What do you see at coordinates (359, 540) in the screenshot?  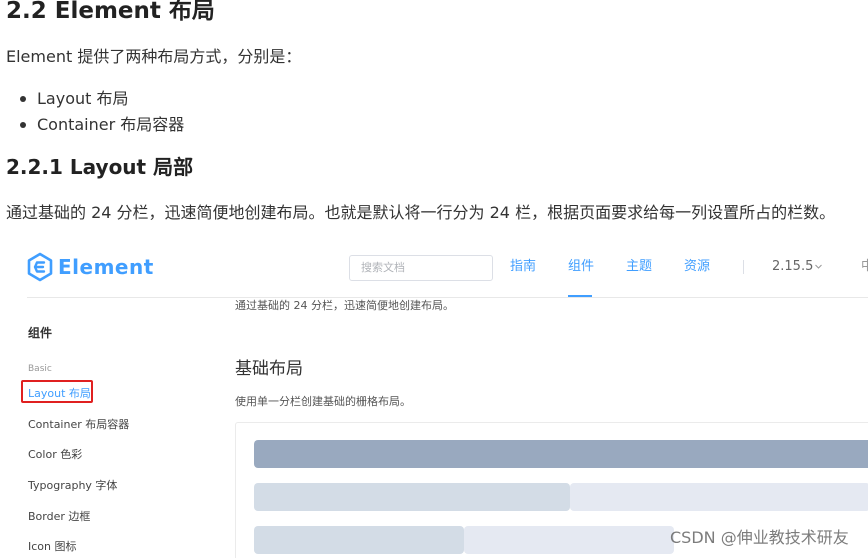 I see `grid-col-8-a` at bounding box center [359, 540].